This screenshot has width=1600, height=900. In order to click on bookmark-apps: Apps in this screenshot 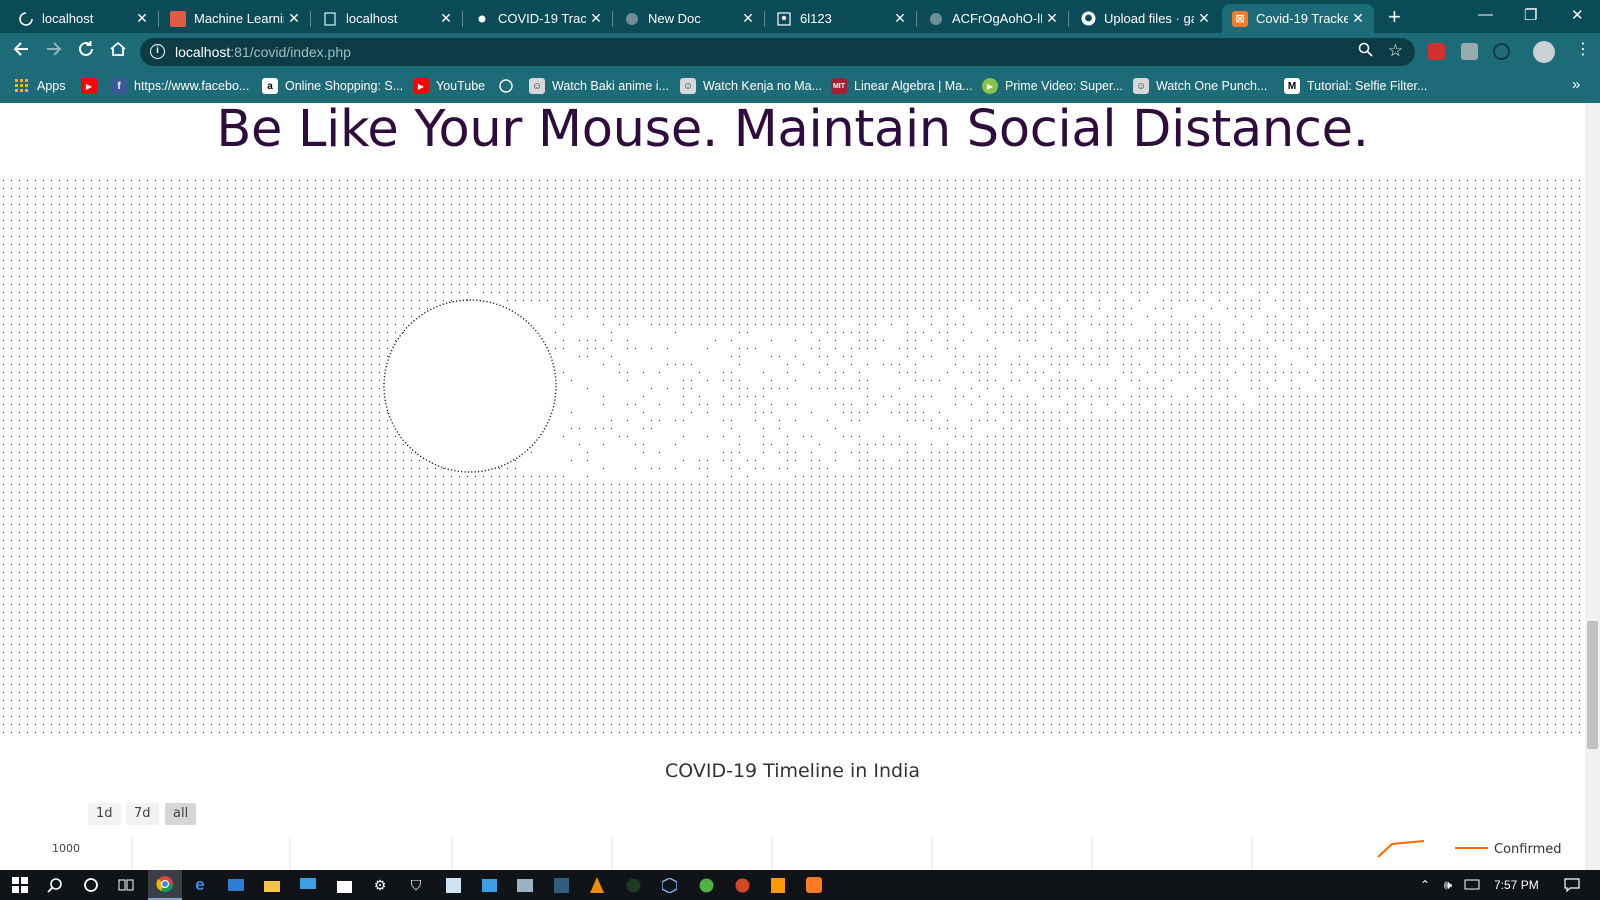, I will do `click(40, 86)`.